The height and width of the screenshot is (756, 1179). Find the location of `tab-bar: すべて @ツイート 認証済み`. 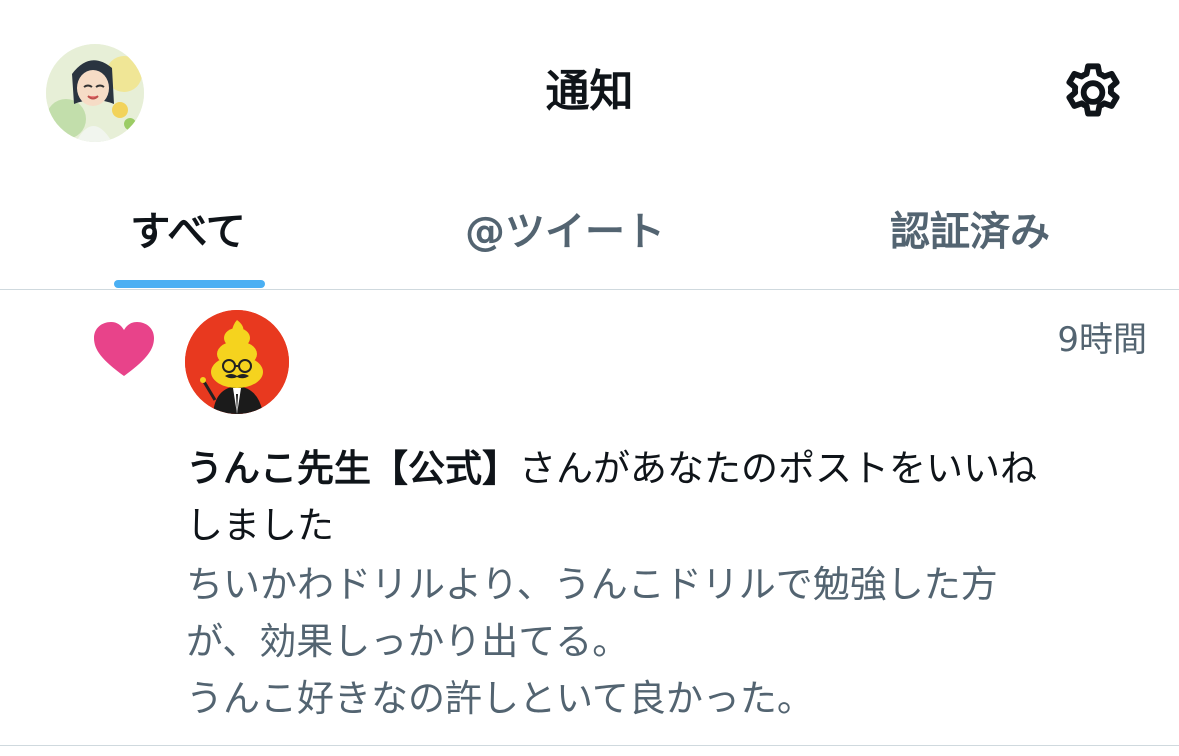

tab-bar: すべて @ツイート 認証済み is located at coordinates (589, 235).